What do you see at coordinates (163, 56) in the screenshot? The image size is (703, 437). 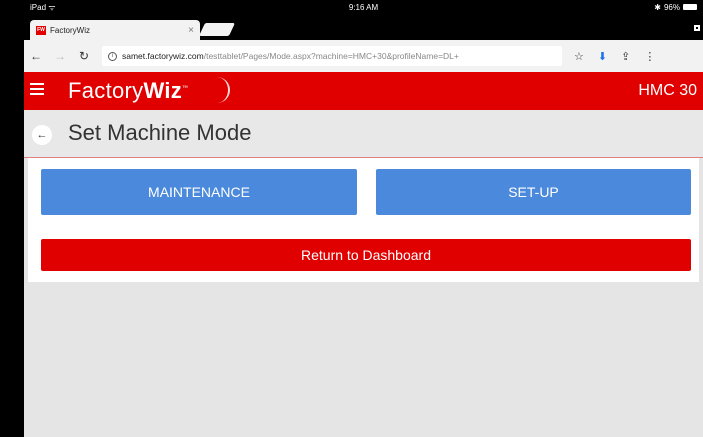 I see `url-host: samet.factorywiz.com` at bounding box center [163, 56].